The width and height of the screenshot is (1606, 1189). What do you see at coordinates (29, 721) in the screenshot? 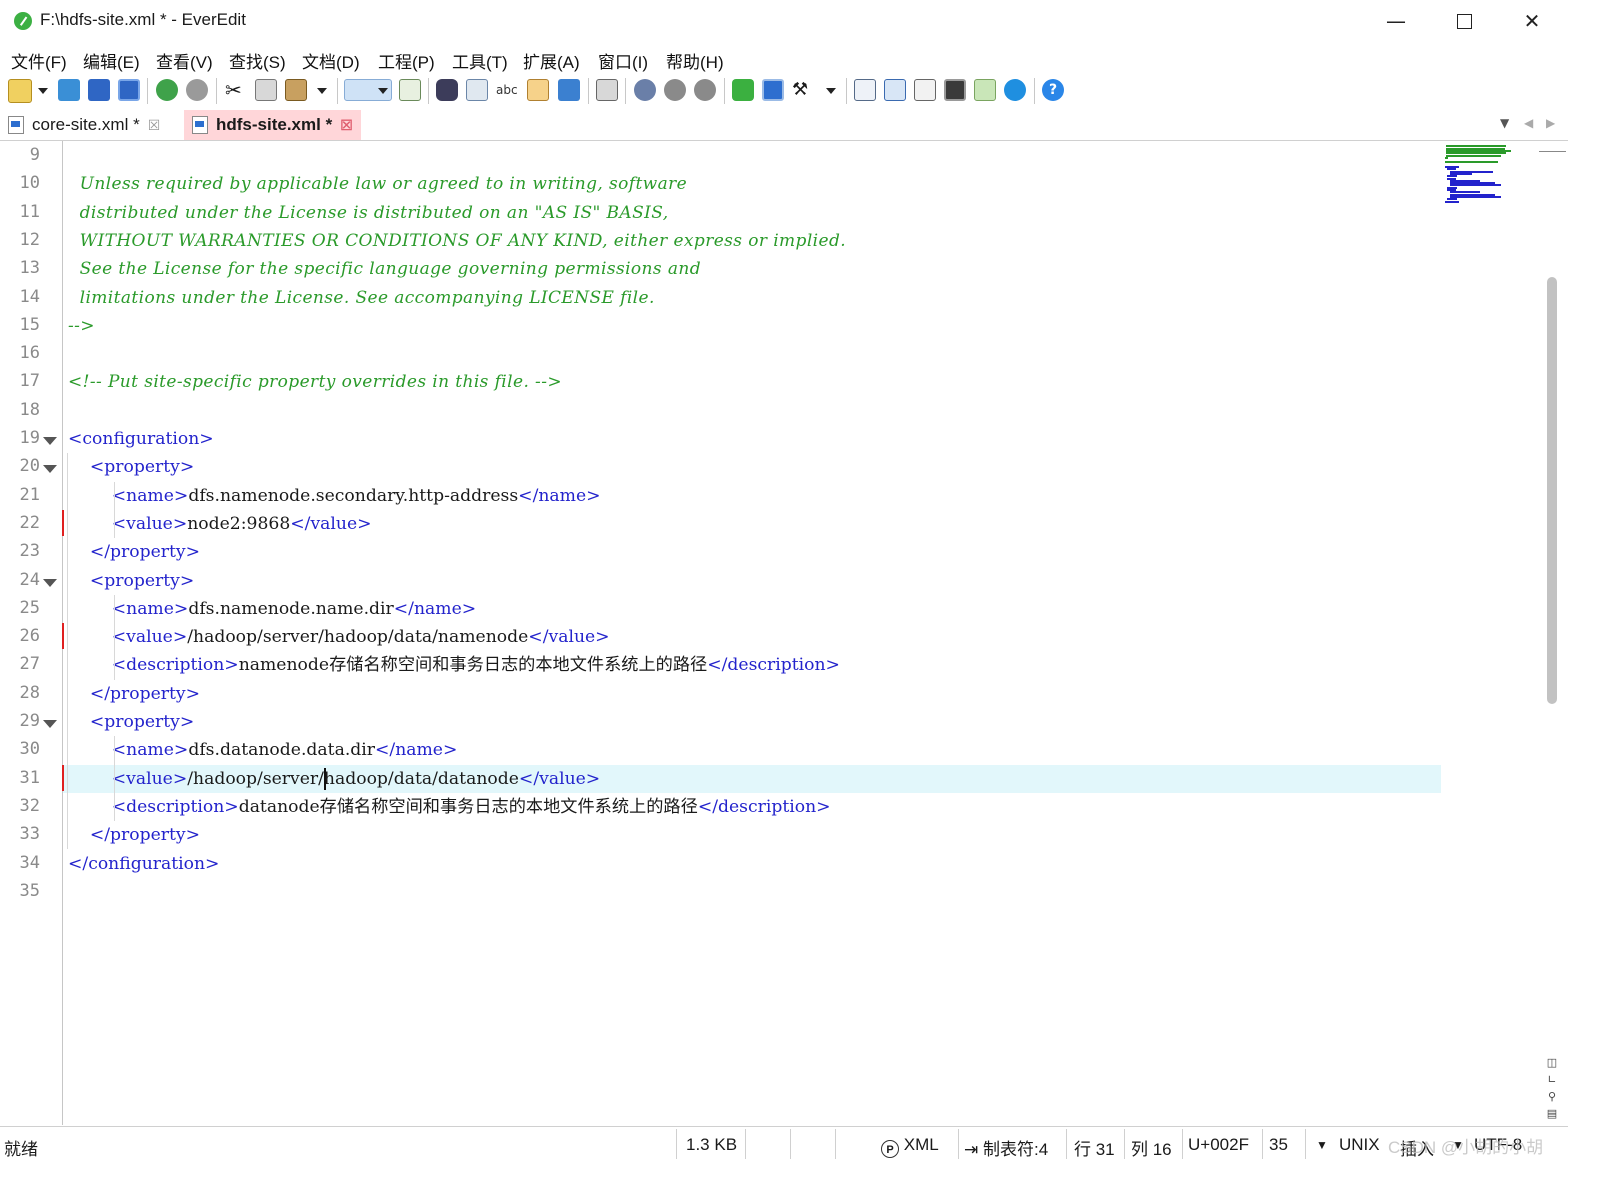
I see `line-number: 29` at bounding box center [29, 721].